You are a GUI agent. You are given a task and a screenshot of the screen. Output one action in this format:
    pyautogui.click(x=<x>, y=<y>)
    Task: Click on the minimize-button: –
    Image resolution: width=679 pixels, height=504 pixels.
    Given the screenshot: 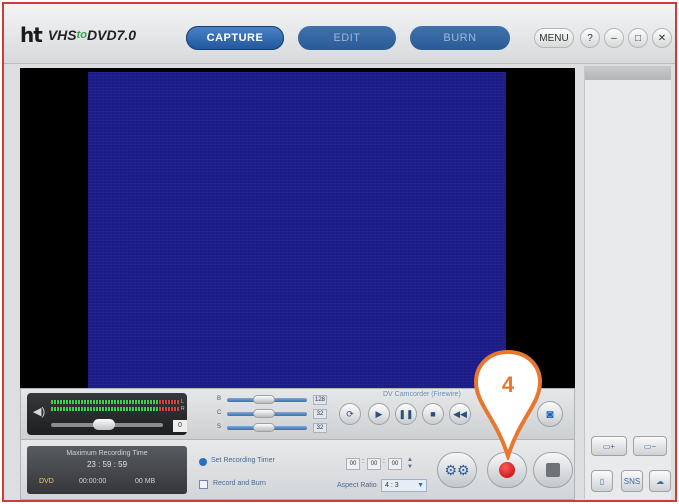 What is the action you would take?
    pyautogui.click(x=614, y=38)
    